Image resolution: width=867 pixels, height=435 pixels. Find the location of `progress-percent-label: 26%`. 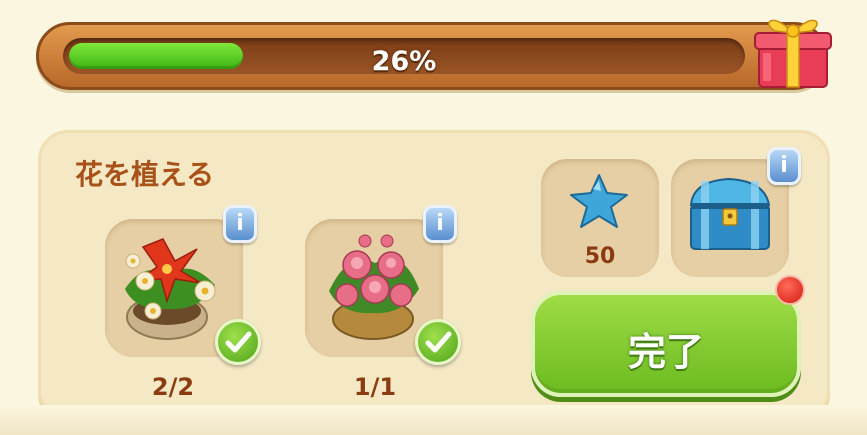

progress-percent-label: 26% is located at coordinates (404, 60).